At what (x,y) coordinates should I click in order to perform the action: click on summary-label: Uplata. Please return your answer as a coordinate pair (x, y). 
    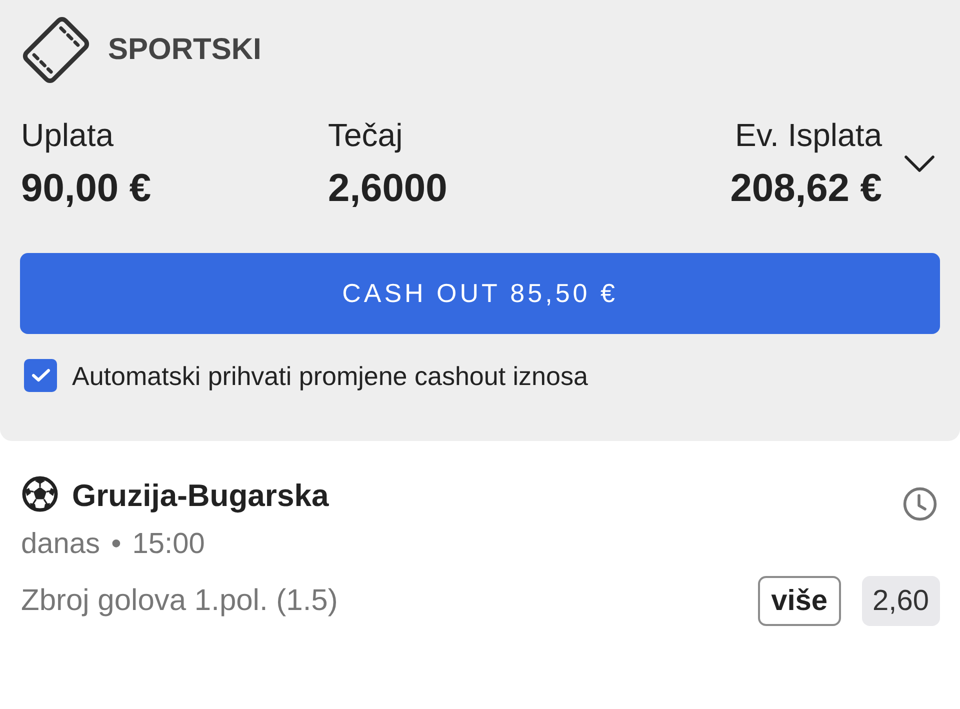
    Looking at the image, I should click on (67, 135).